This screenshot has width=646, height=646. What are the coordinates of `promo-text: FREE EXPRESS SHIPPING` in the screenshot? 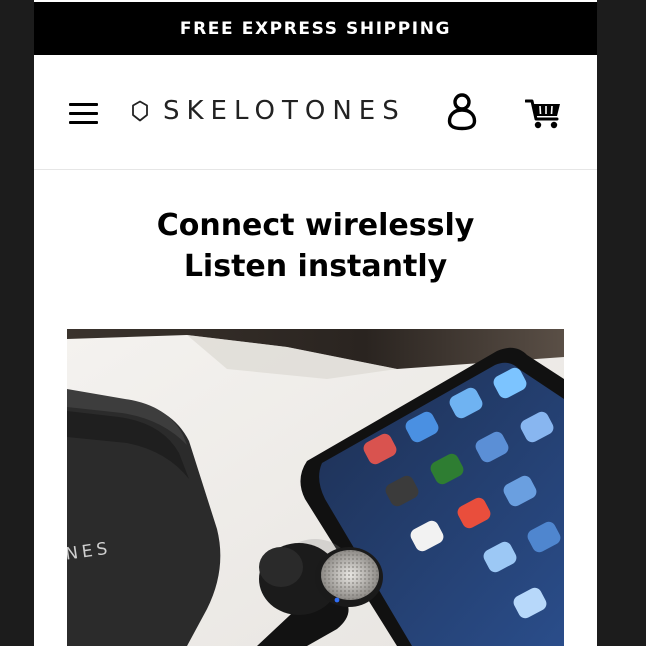 It's located at (315, 28).